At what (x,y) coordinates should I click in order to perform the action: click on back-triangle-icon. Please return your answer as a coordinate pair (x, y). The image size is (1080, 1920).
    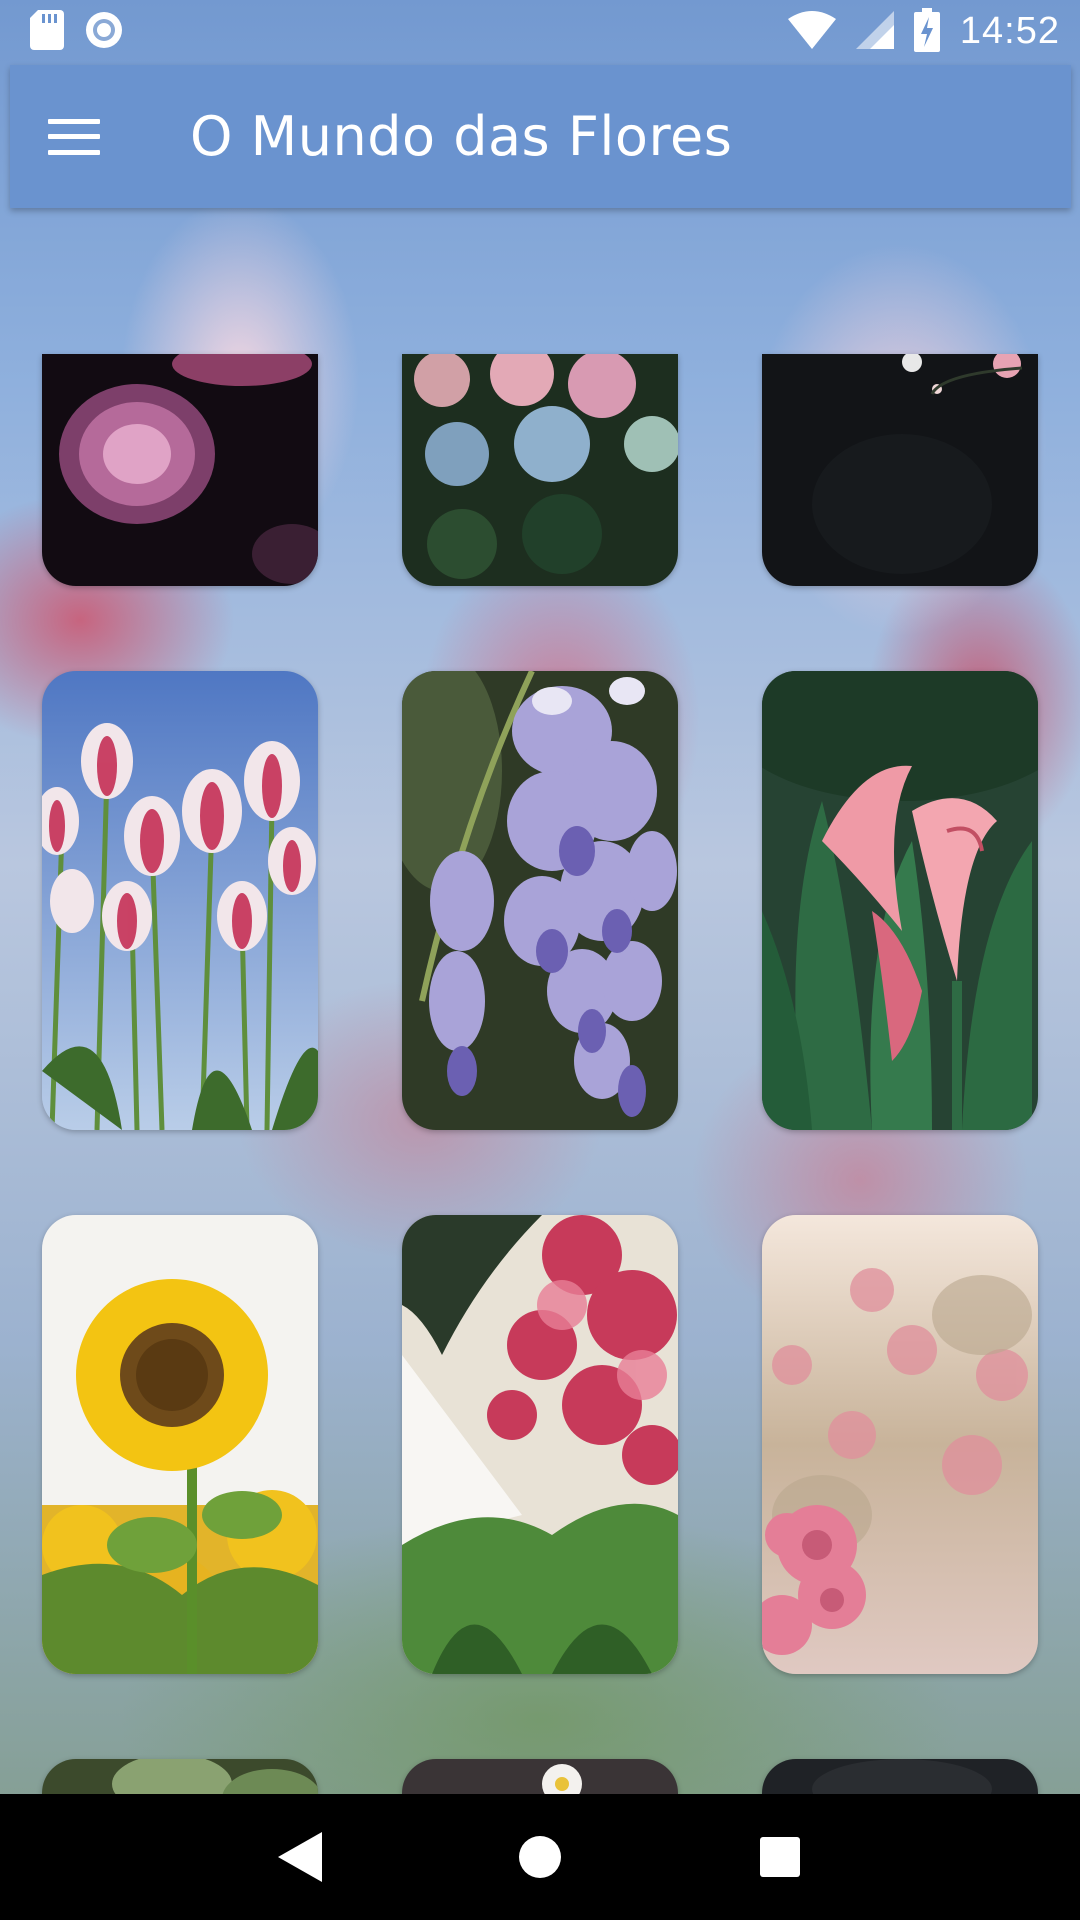
    Looking at the image, I should click on (300, 1857).